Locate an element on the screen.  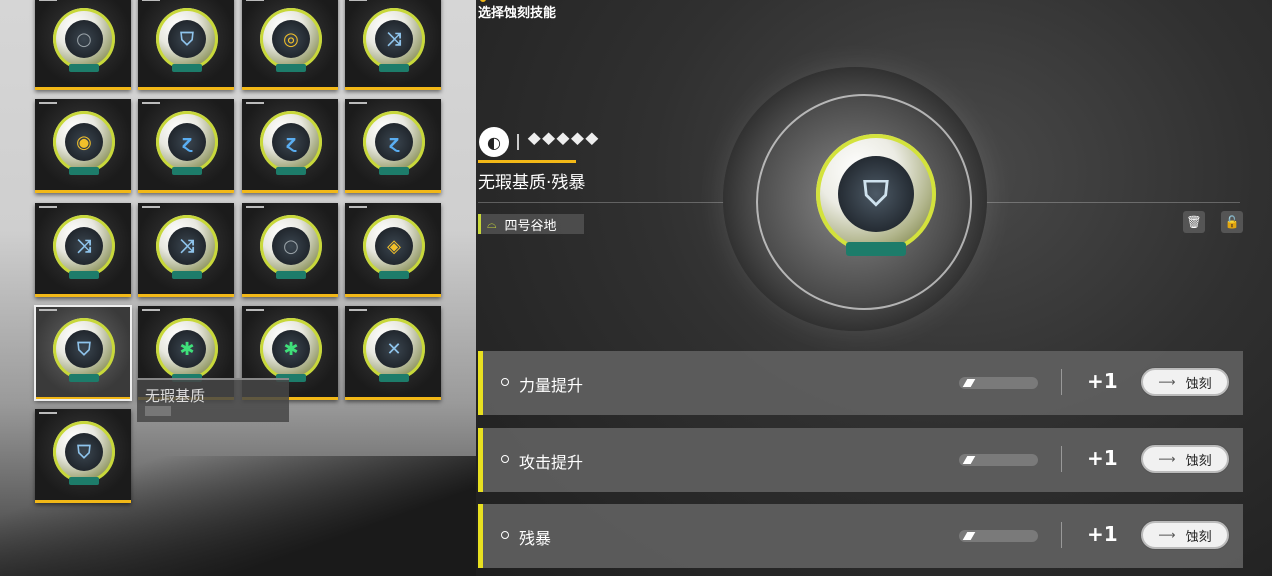
matrix-orb: ✱ is located at coordinates (291, 350).